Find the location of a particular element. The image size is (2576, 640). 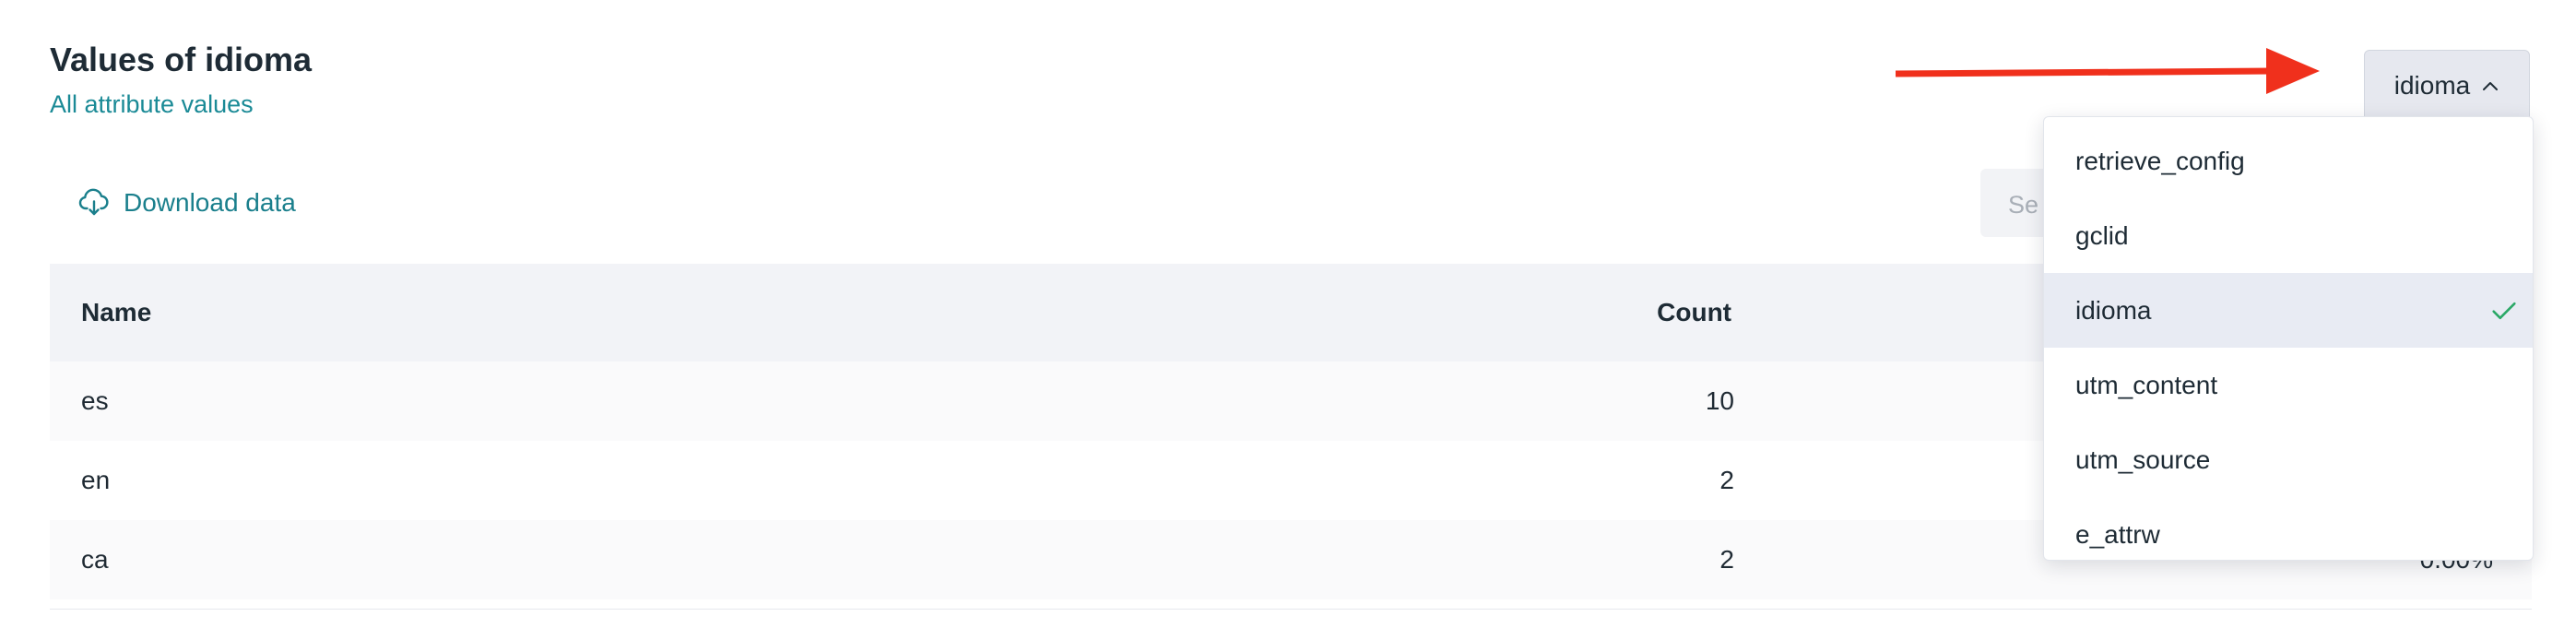

dropdown-option-gclid: gclid is located at coordinates (2288, 235).